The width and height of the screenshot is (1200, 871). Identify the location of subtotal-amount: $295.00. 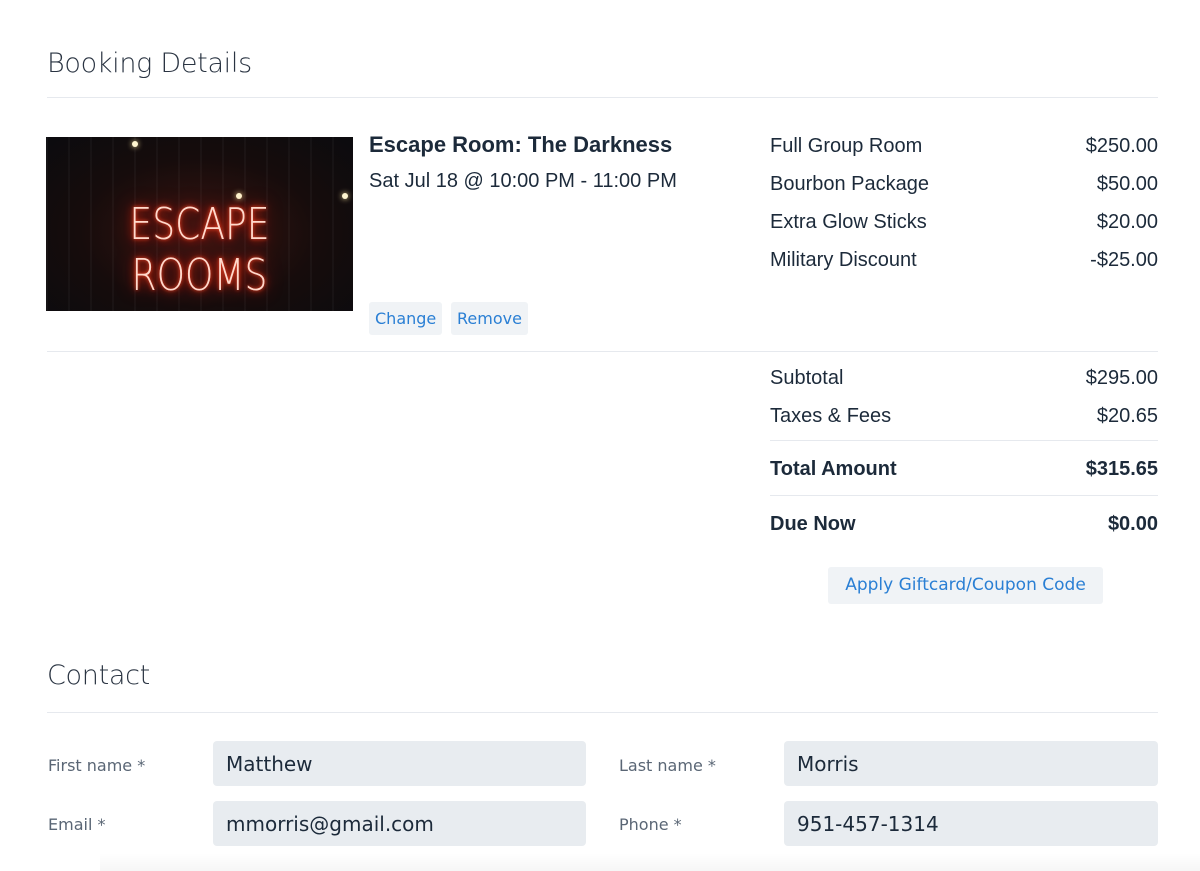
(1121, 378).